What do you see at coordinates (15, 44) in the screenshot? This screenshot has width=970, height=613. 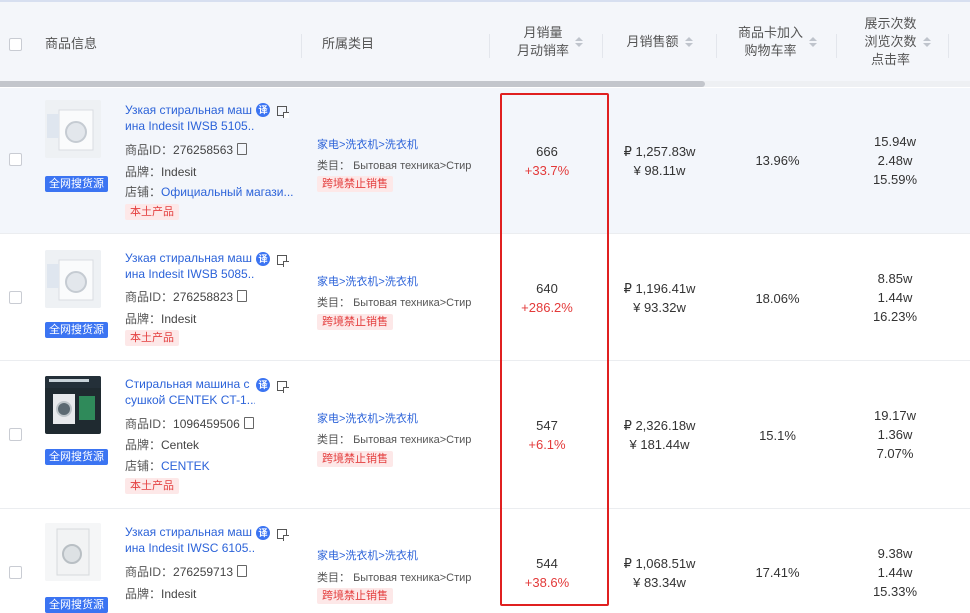 I see `select-all-checkbox` at bounding box center [15, 44].